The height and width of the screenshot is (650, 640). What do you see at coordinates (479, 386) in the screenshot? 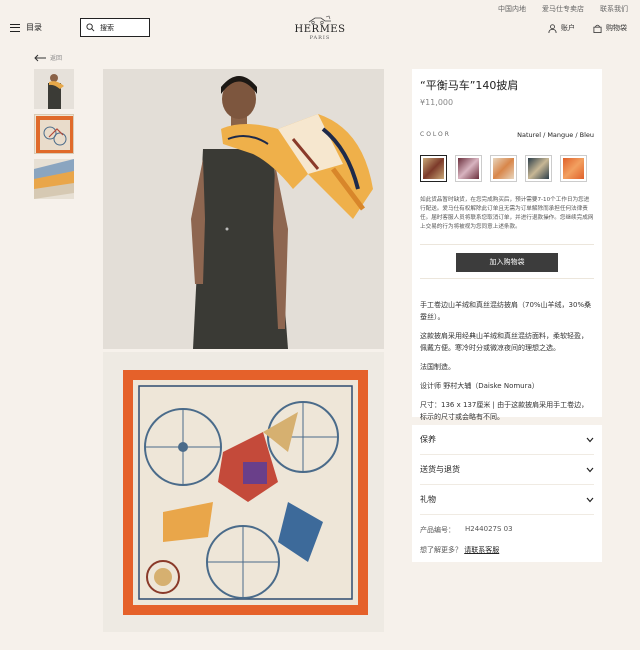
I see `desc-designer: 设计师 野村大辅（Daiske Nomura）` at bounding box center [479, 386].